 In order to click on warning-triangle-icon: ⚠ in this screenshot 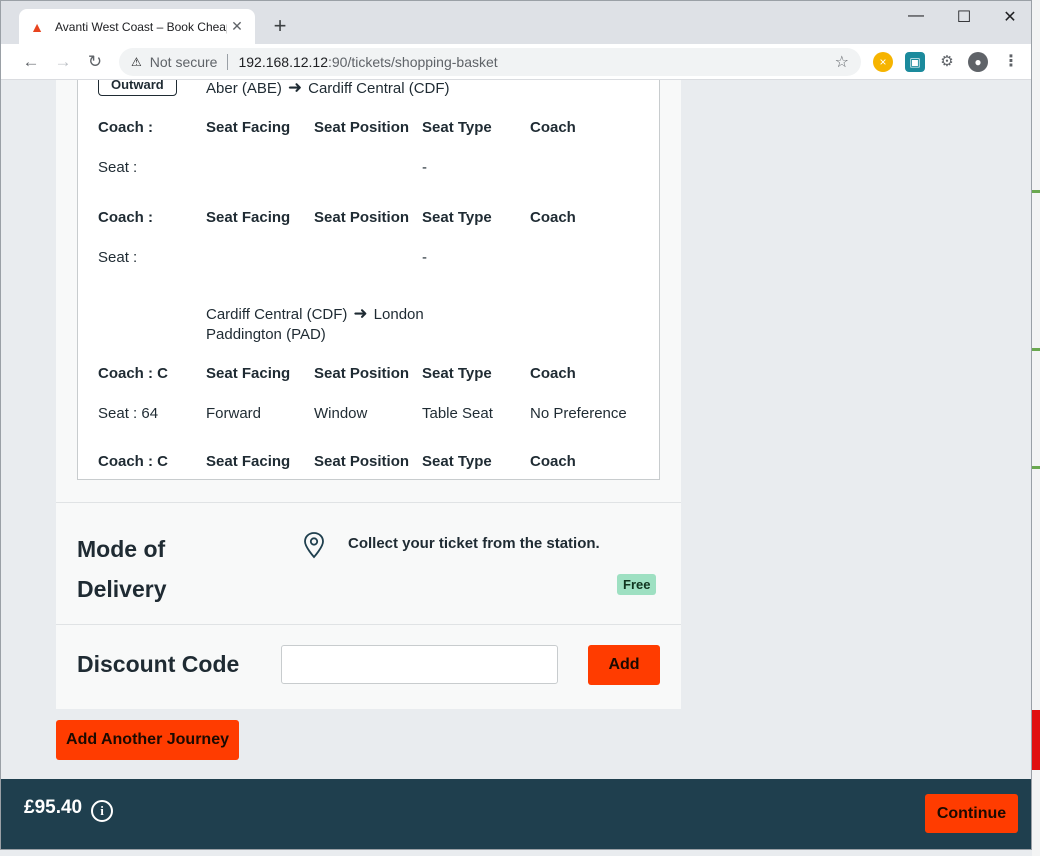, I will do `click(136, 62)`.